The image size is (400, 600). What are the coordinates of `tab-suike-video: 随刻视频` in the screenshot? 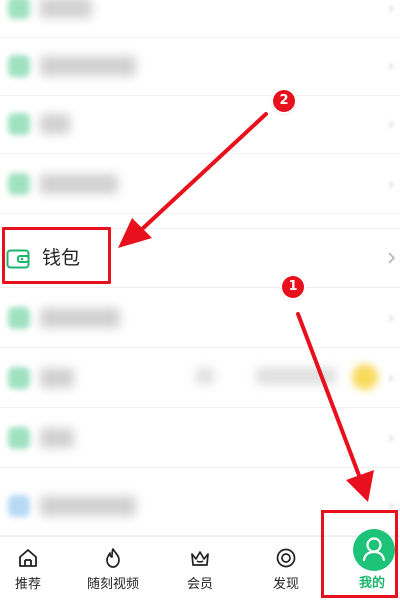 It's located at (113, 568).